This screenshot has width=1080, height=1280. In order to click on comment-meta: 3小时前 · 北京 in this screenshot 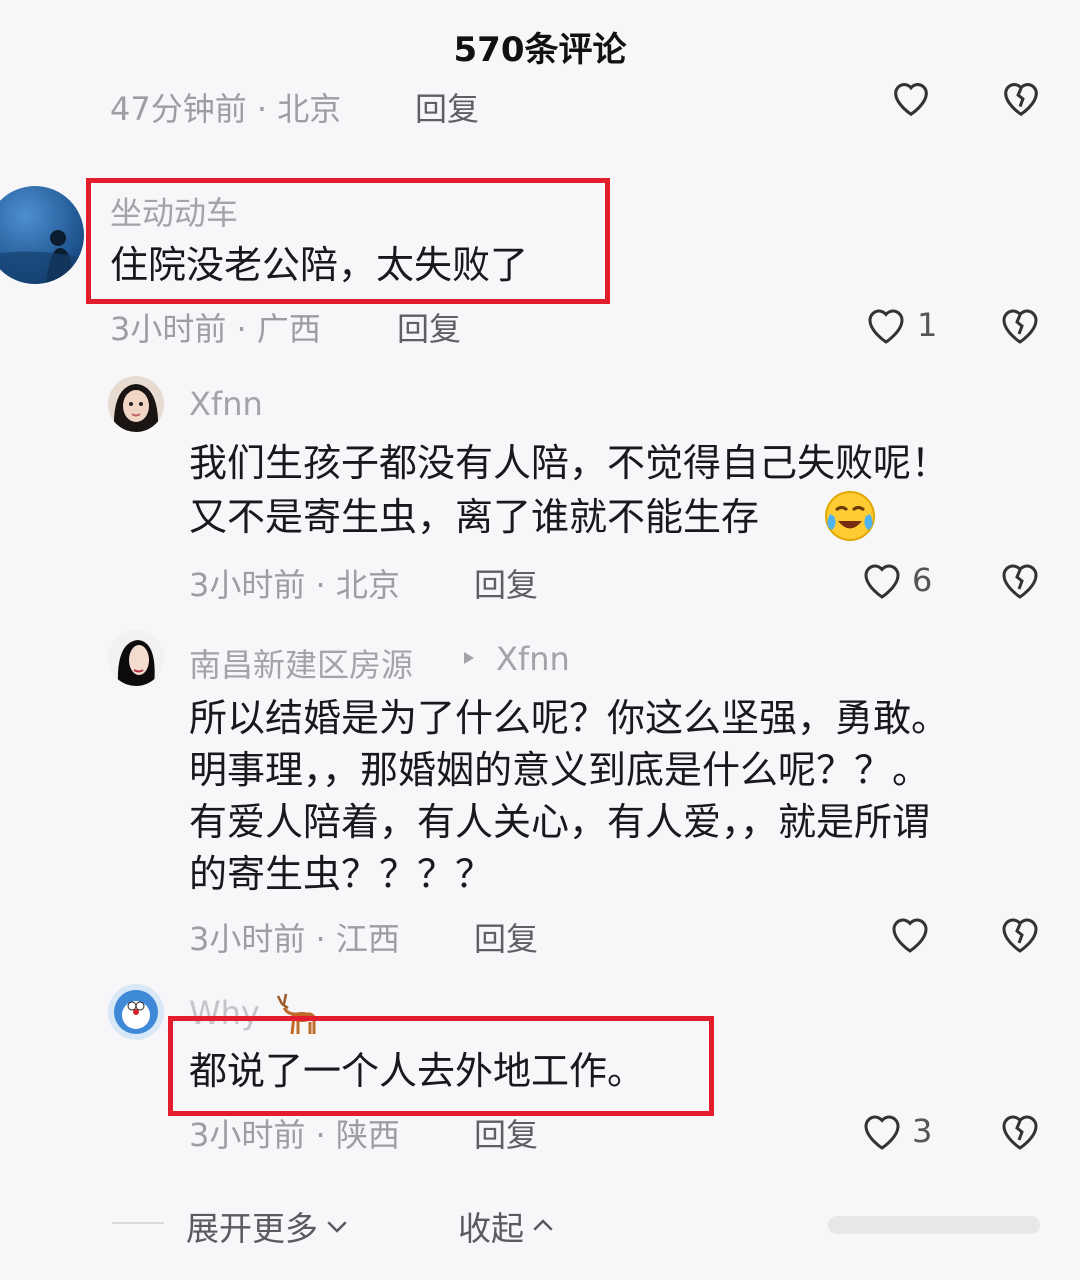, I will do `click(294, 585)`.